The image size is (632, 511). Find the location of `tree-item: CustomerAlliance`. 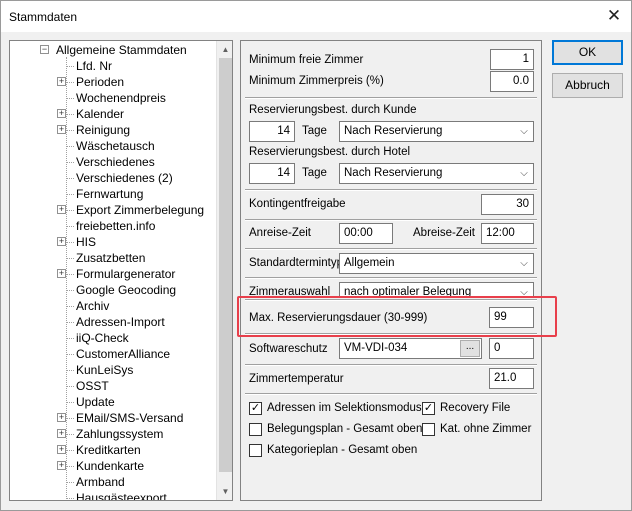

tree-item: CustomerAlliance is located at coordinates (119, 354).